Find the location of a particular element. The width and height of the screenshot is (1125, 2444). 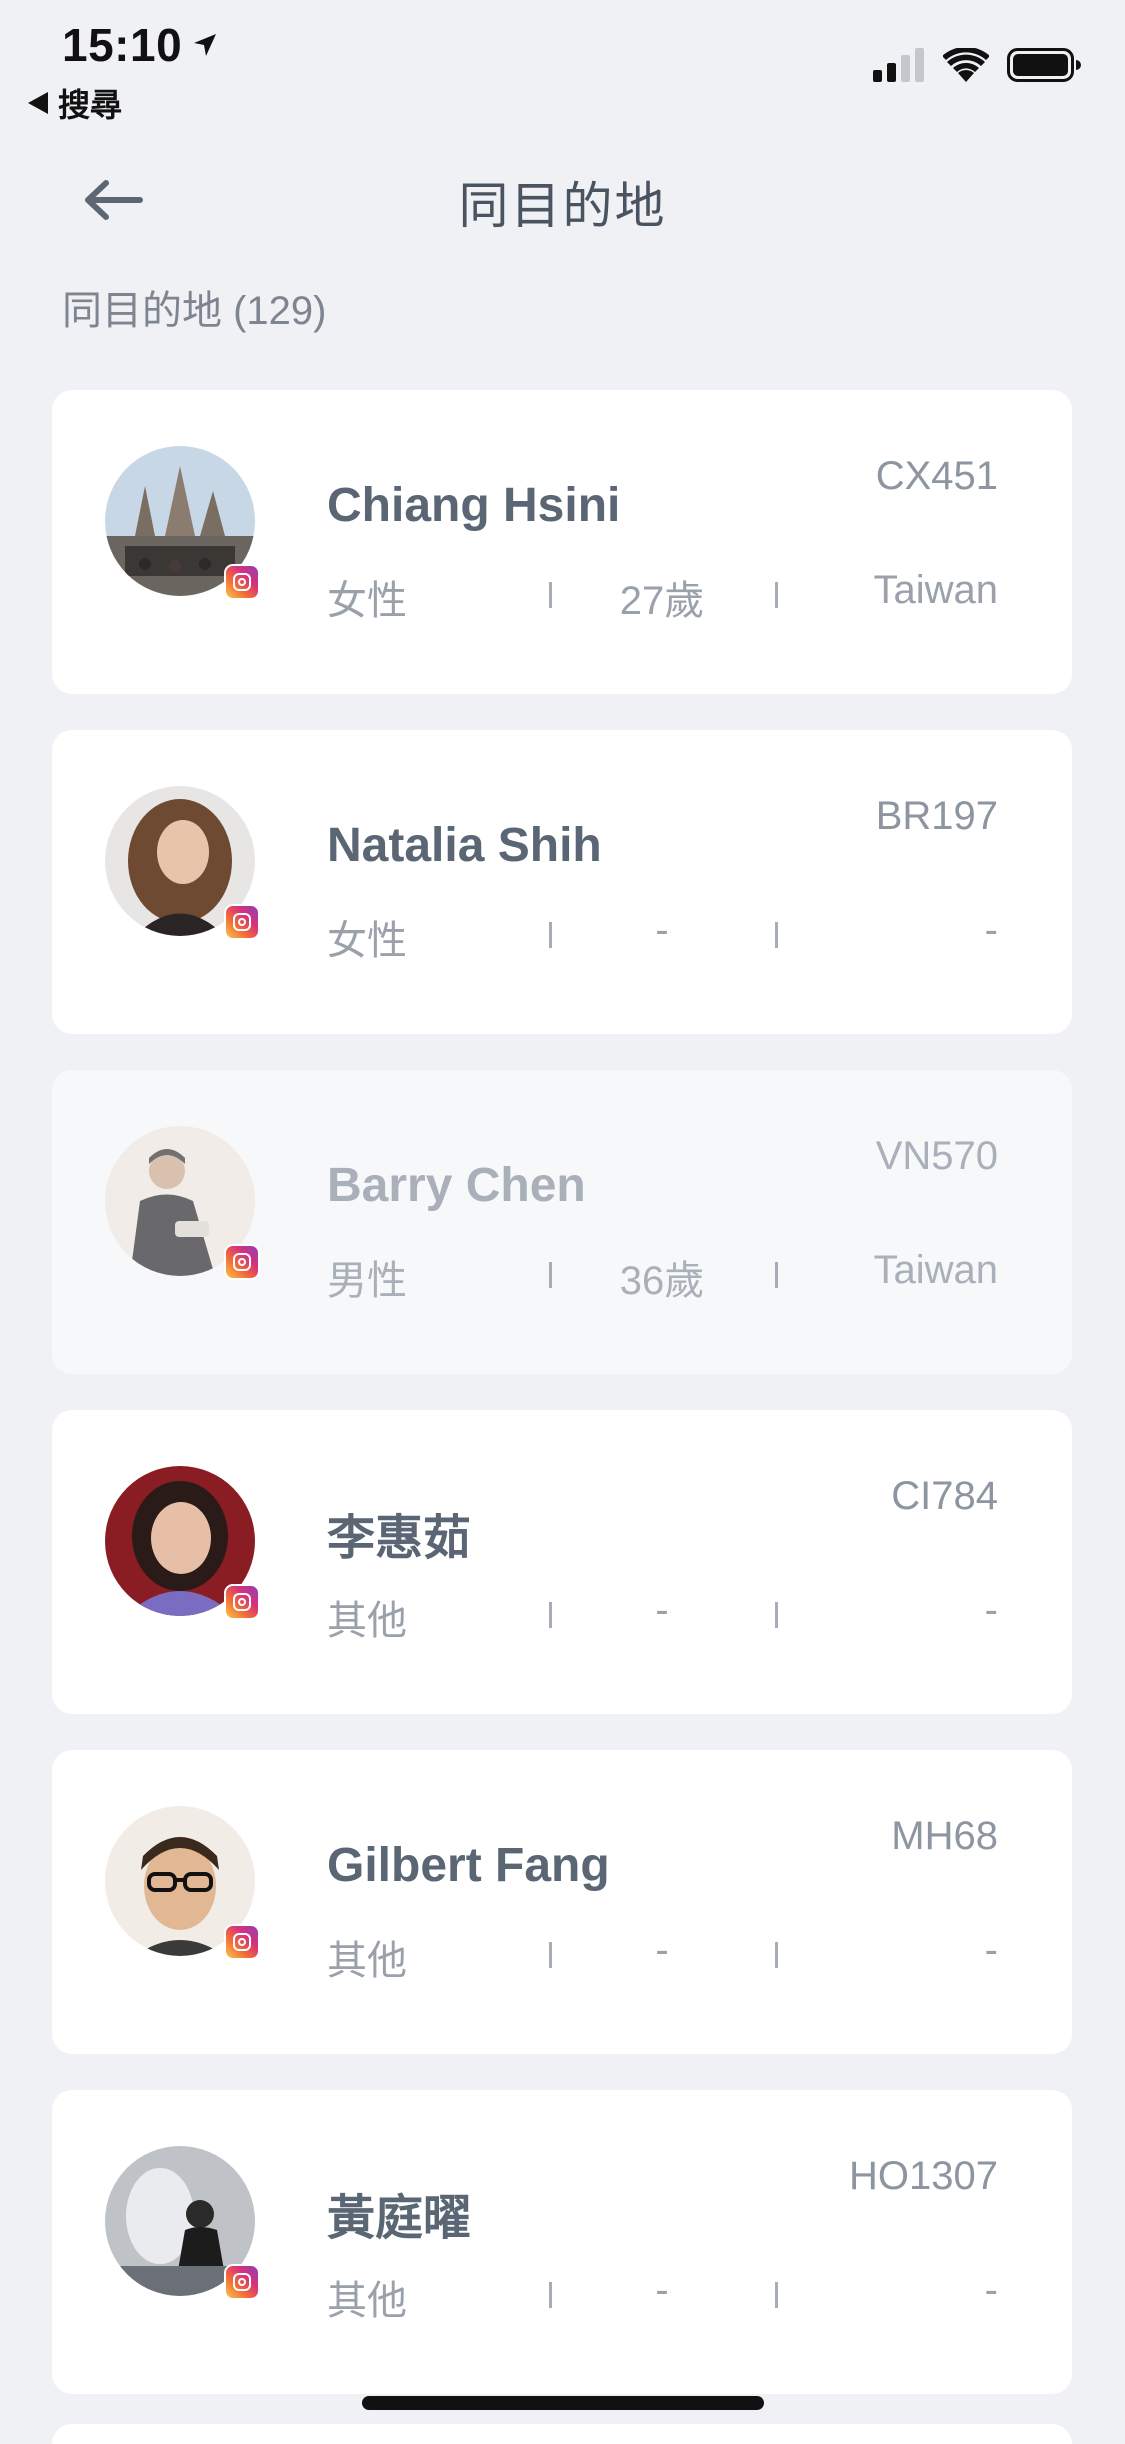

location-arrow-icon is located at coordinates (205, 45).